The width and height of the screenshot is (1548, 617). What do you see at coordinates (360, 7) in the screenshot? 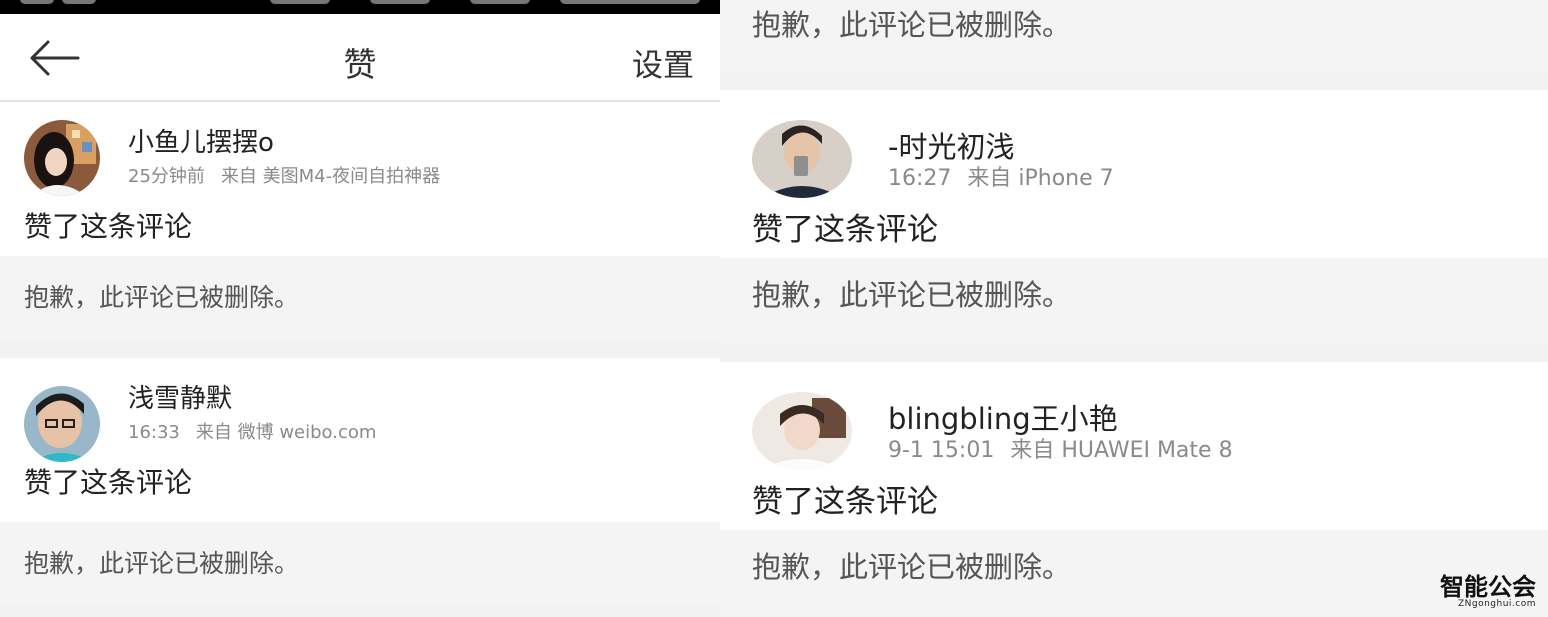
I see `status-bar` at bounding box center [360, 7].